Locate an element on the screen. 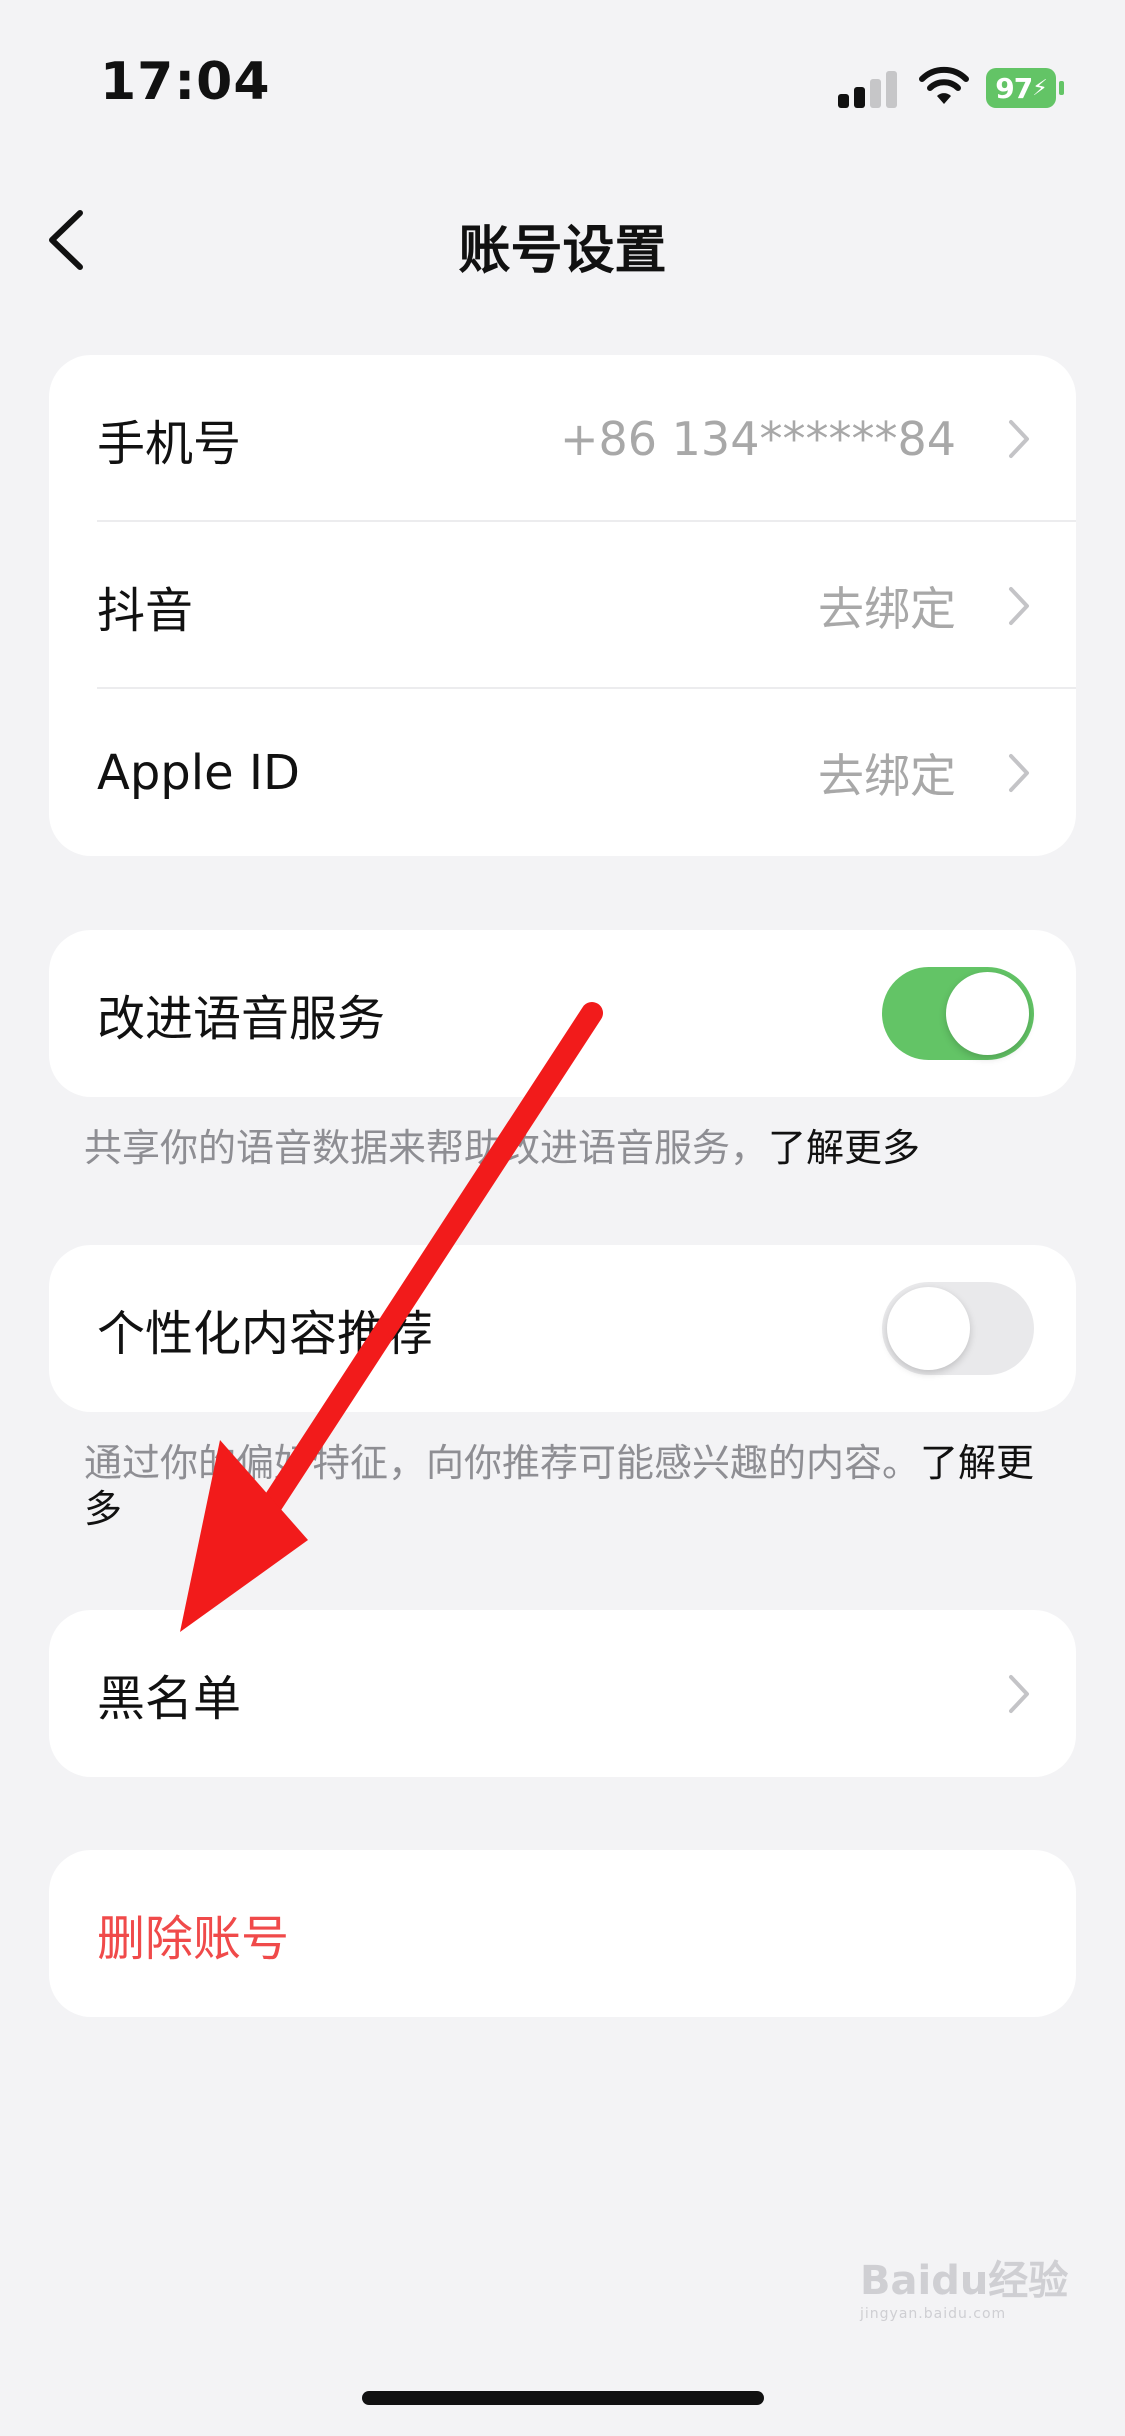 The width and height of the screenshot is (1125, 2436). personalized-footnote-text: 通过你的偏好特征，向你推荐可能感兴趣的内容。 is located at coordinates (502, 1463).